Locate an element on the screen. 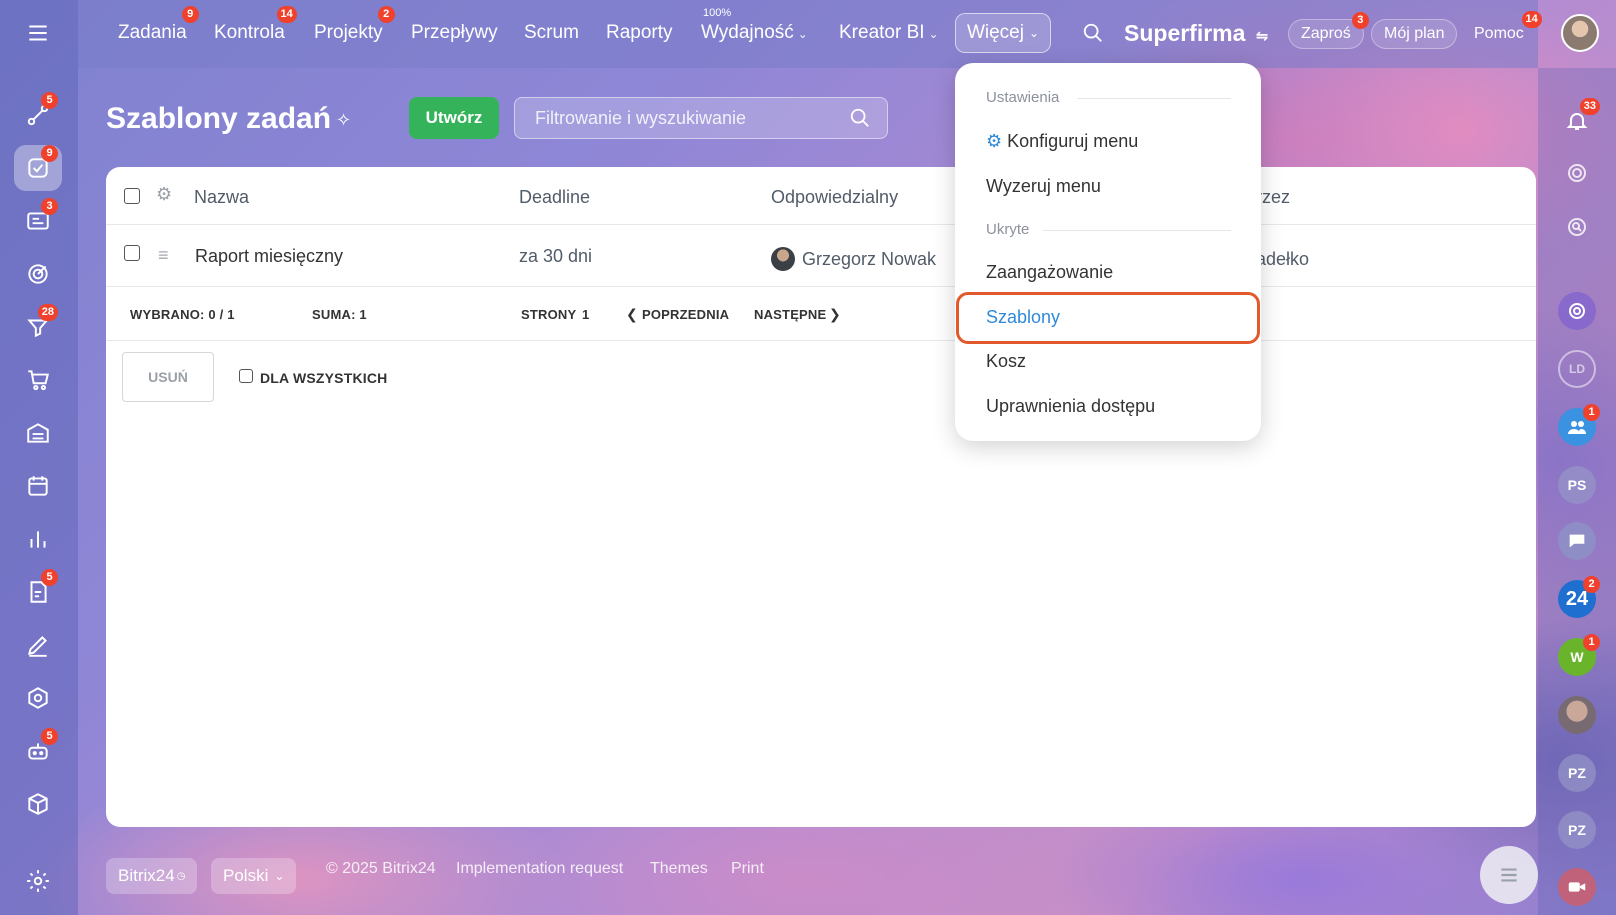 Image resolution: width=1616 pixels, height=915 pixels. next-page-link: NASTĘPNE is located at coordinates (790, 314).